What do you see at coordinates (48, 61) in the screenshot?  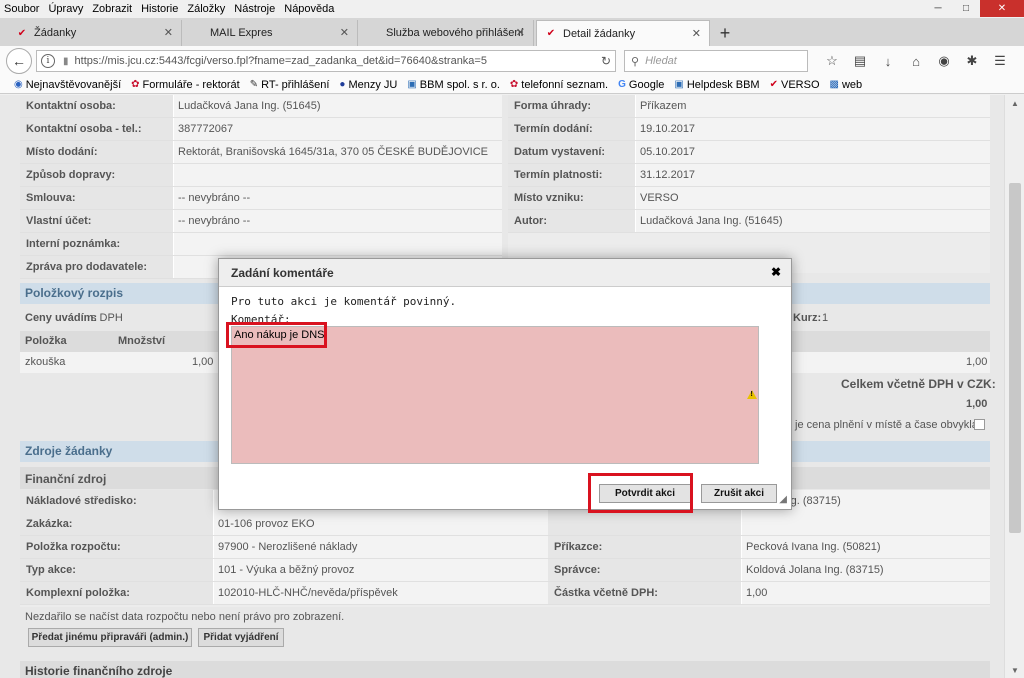 I see `info-icon: i` at bounding box center [48, 61].